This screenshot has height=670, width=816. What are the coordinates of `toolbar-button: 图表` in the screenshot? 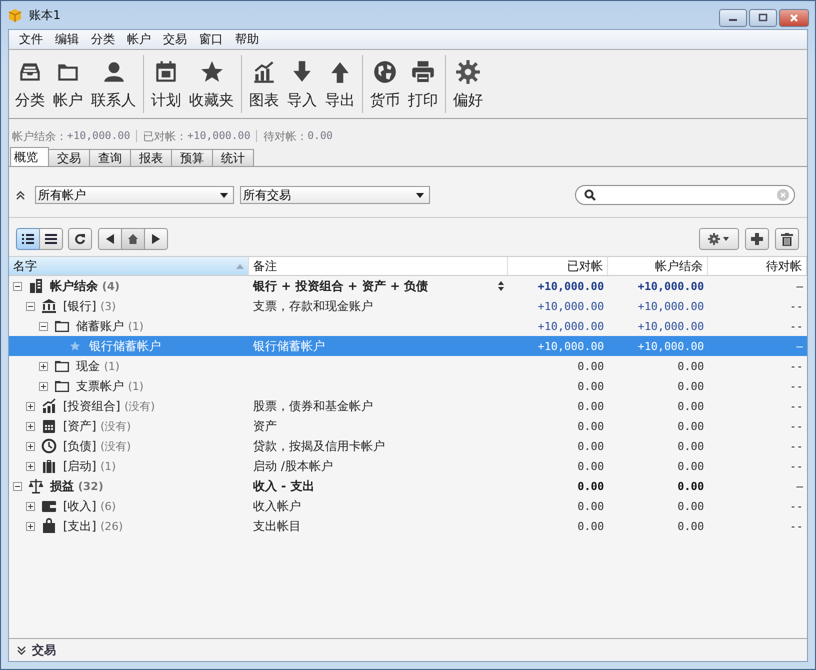 It's located at (264, 84).